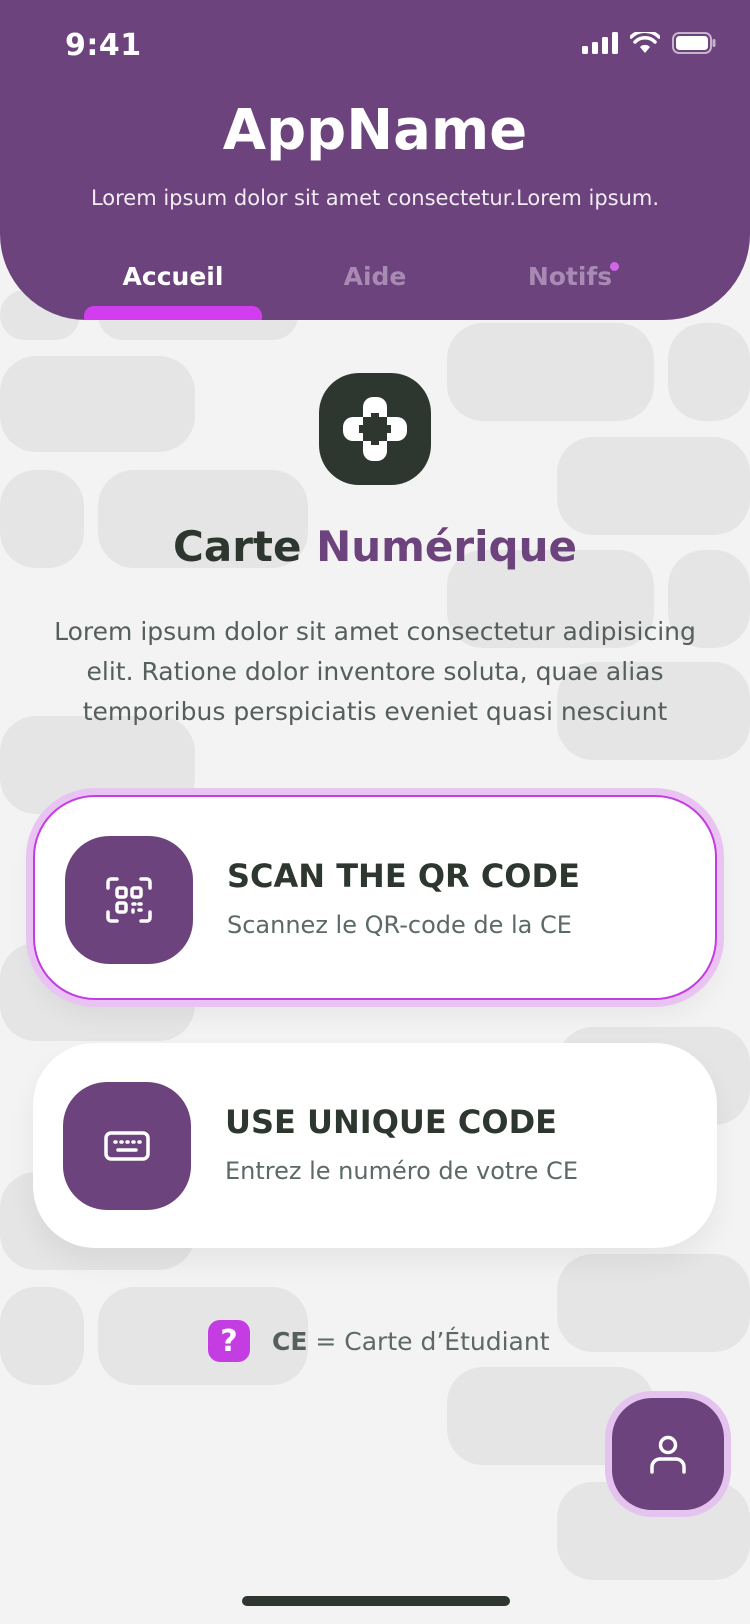  What do you see at coordinates (600, 43) in the screenshot?
I see `signal-icon` at bounding box center [600, 43].